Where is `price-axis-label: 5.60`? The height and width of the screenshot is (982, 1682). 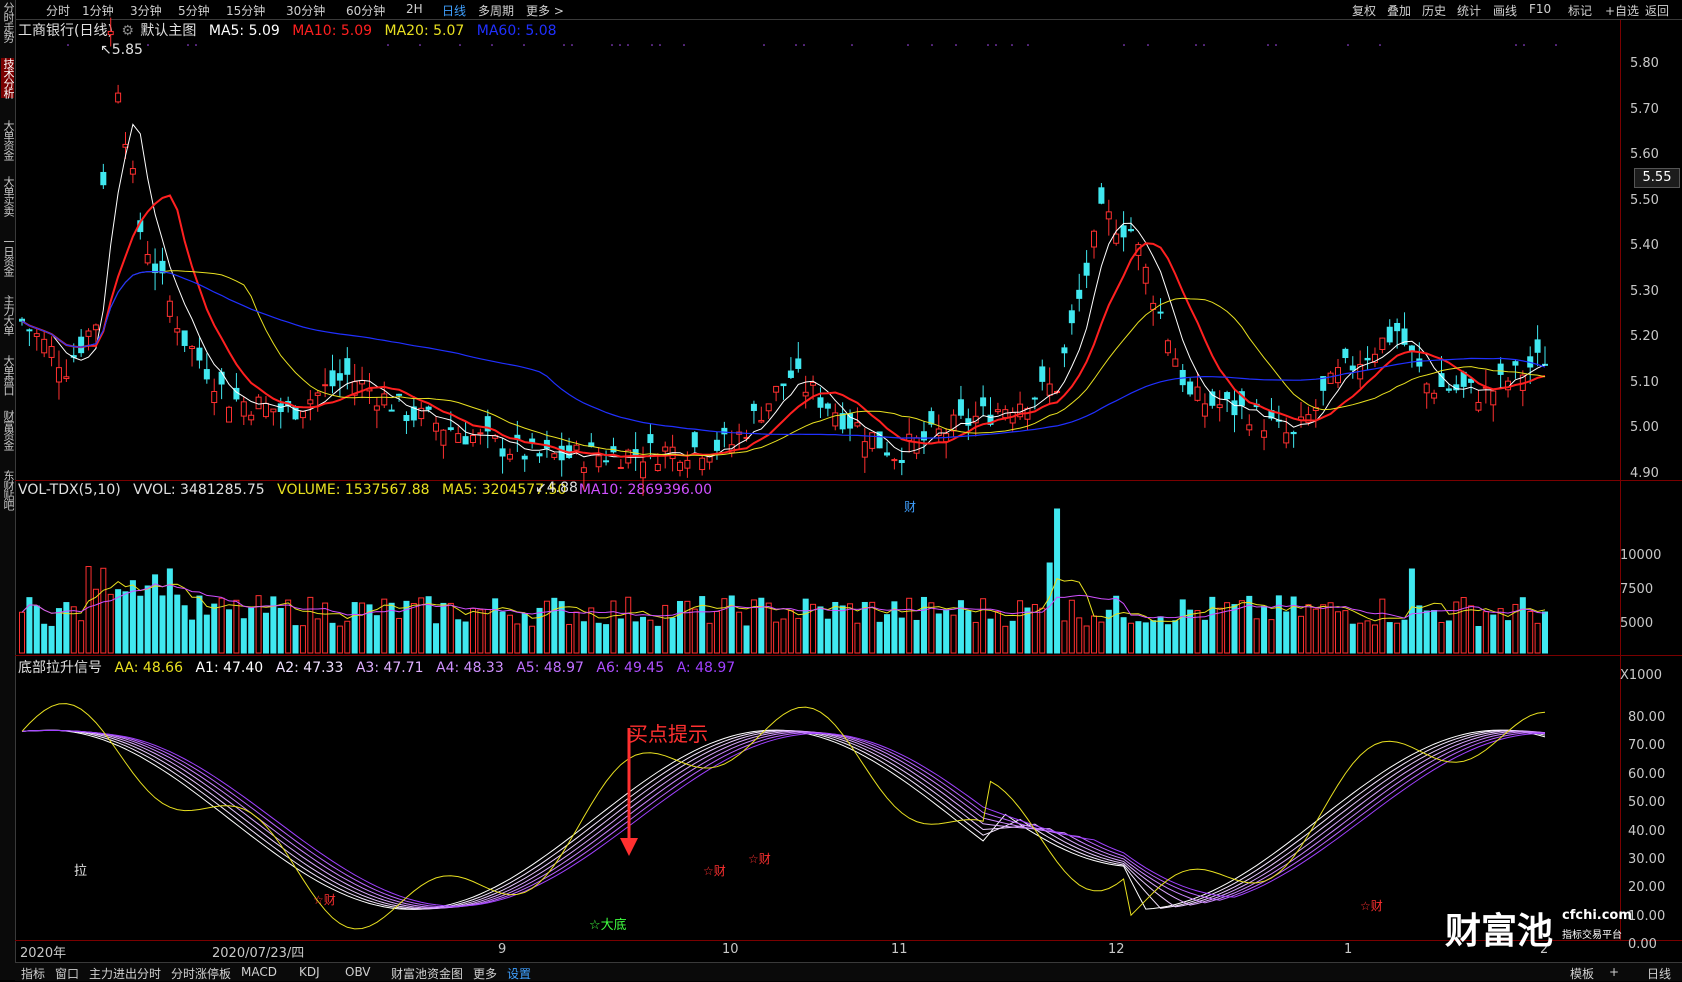
price-axis-label: 5.60 is located at coordinates (1644, 154).